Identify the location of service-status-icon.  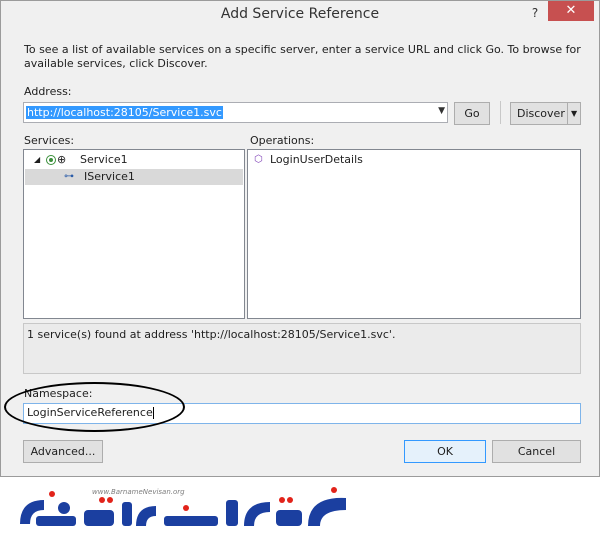
(51, 160).